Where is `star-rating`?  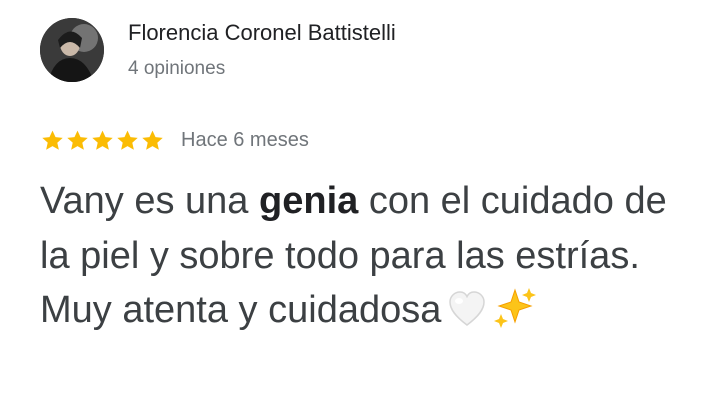
star-rating is located at coordinates (102, 140).